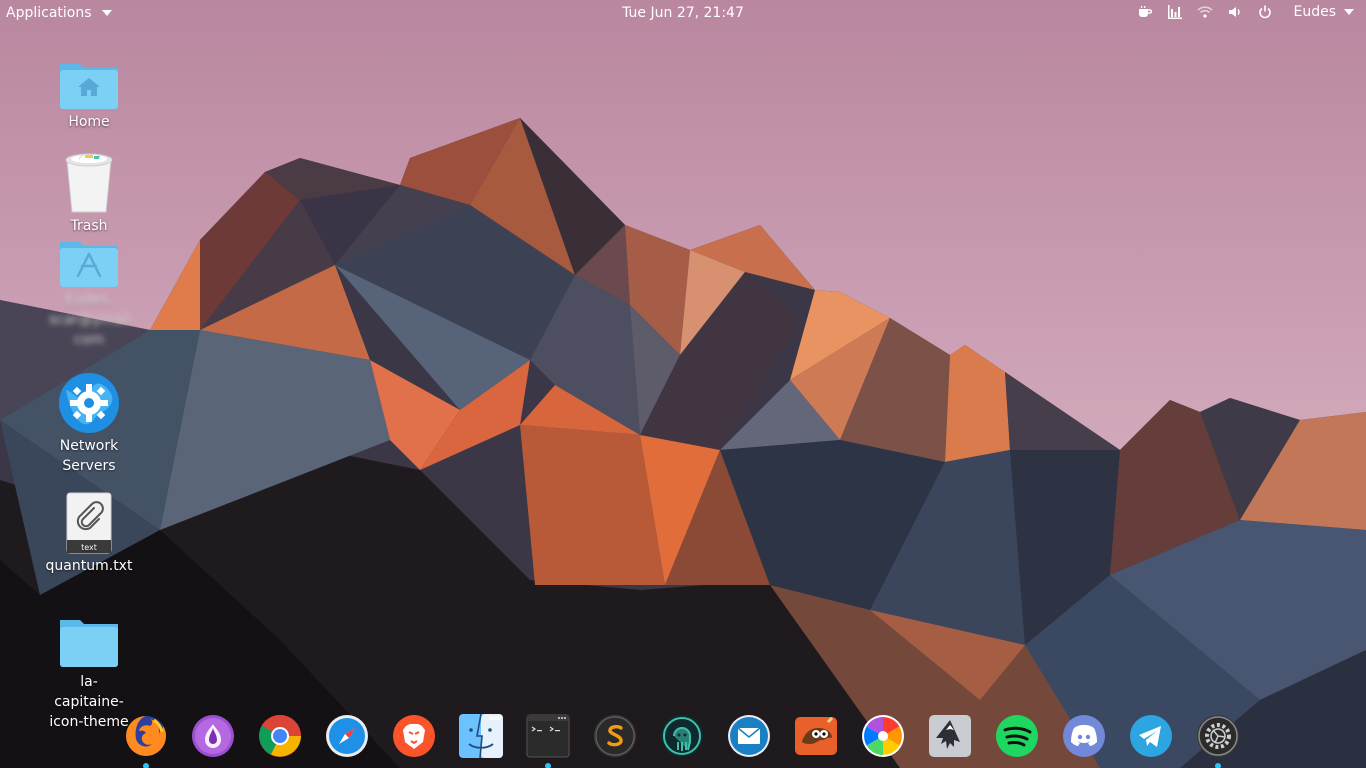 This screenshot has height=768, width=1366. I want to click on dock-item-color-picker, so click(883, 736).